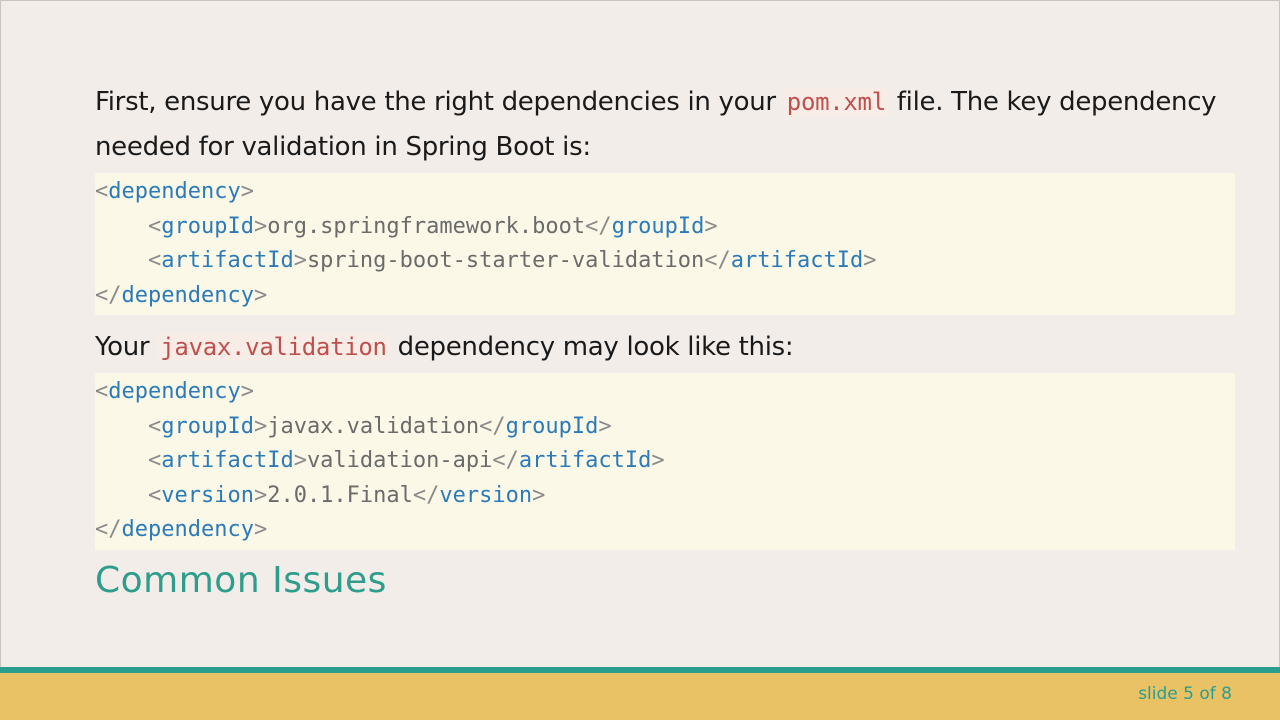  What do you see at coordinates (665, 427) in the screenshot?
I see `code-line: <groupId>javax.validation</groupId>` at bounding box center [665, 427].